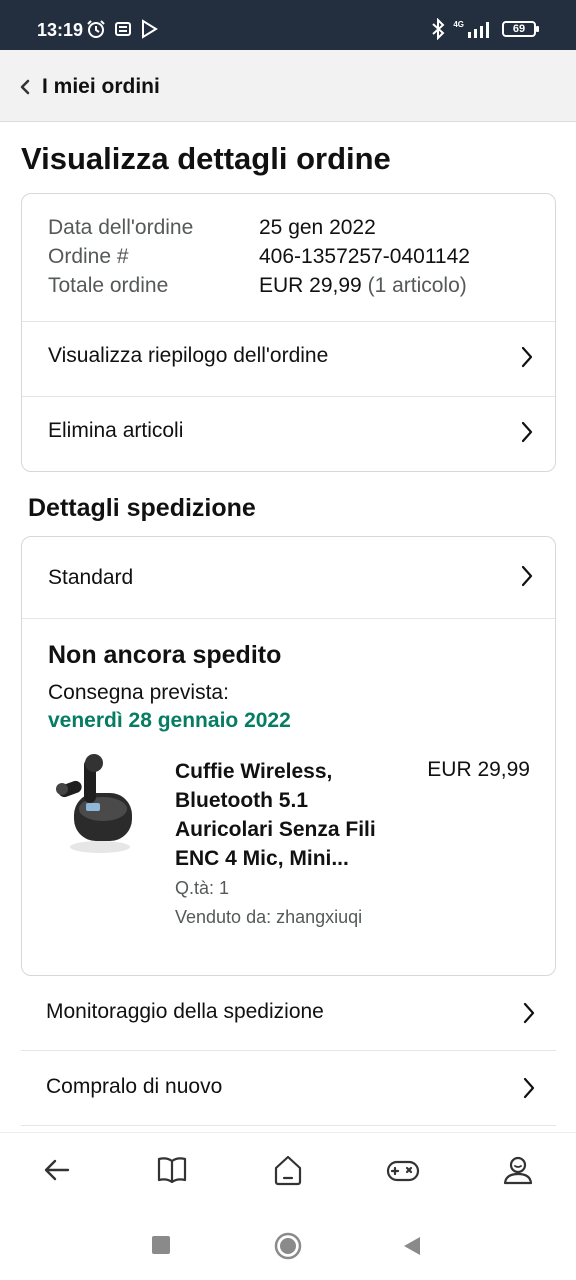  Describe the element at coordinates (57, 1170) in the screenshot. I see `back-arrow-icon` at that location.